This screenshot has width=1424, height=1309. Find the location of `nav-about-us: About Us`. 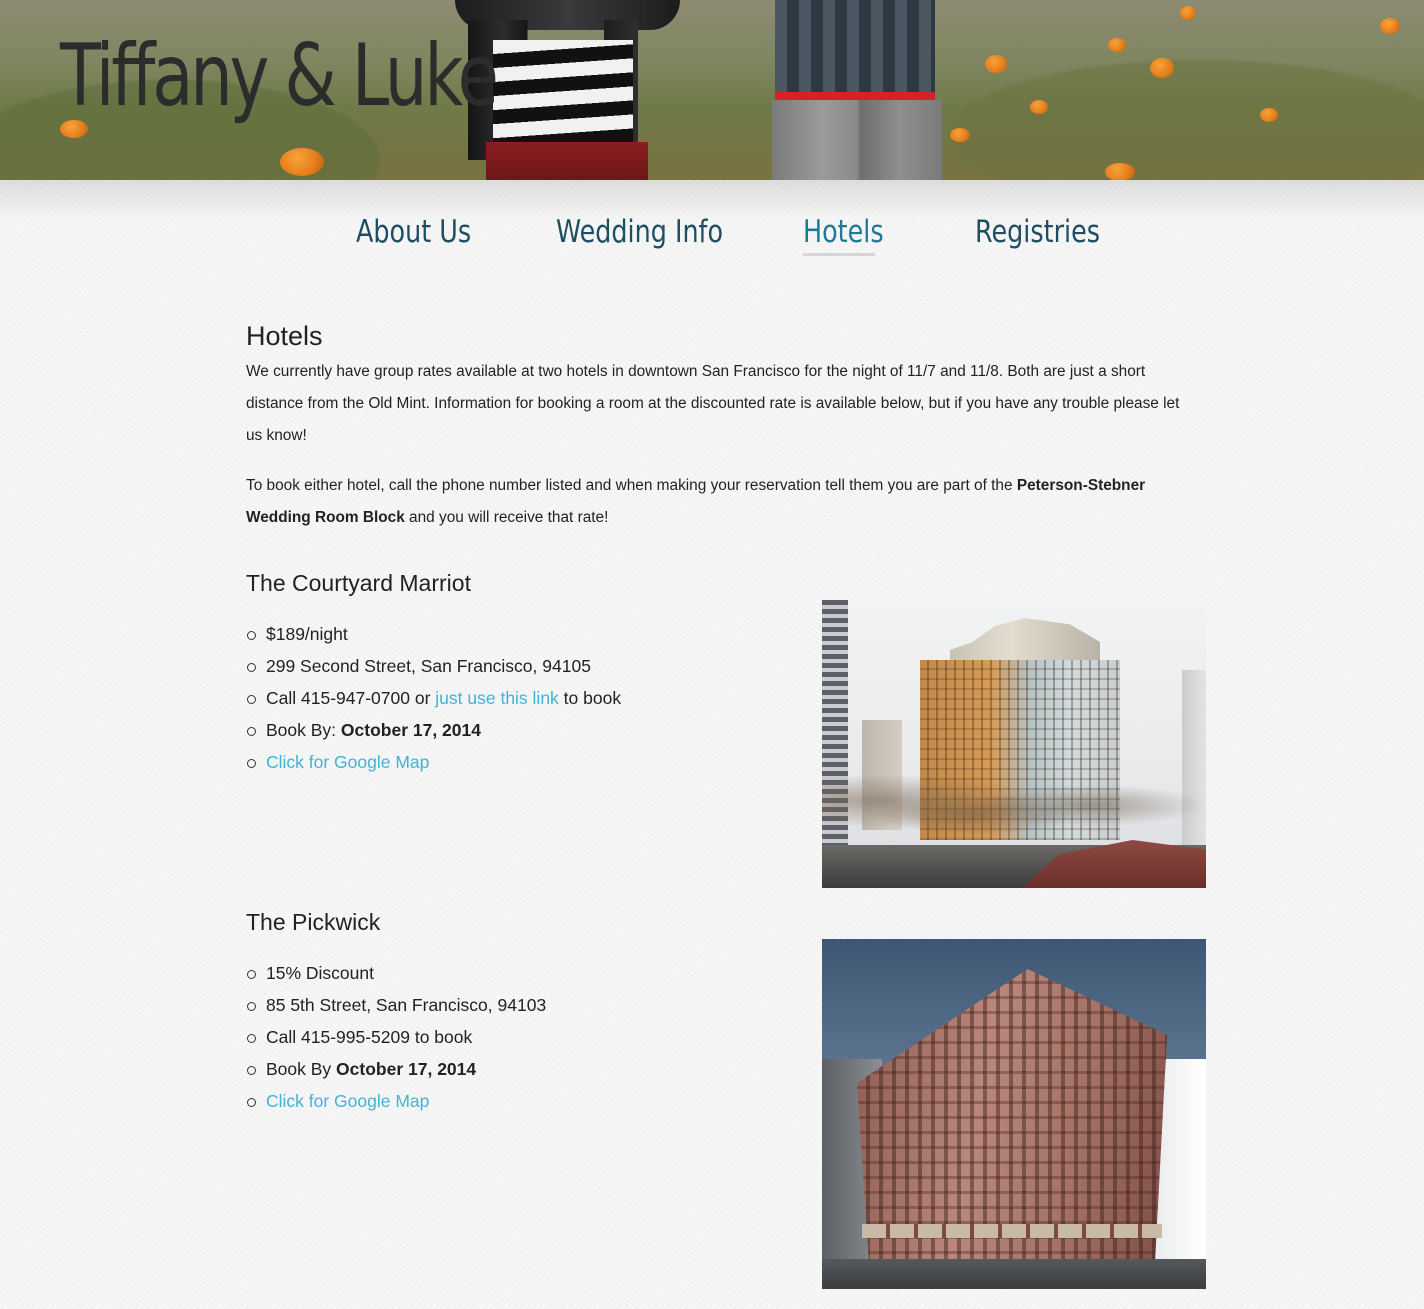

nav-about-us: About Us is located at coordinates (413, 232).